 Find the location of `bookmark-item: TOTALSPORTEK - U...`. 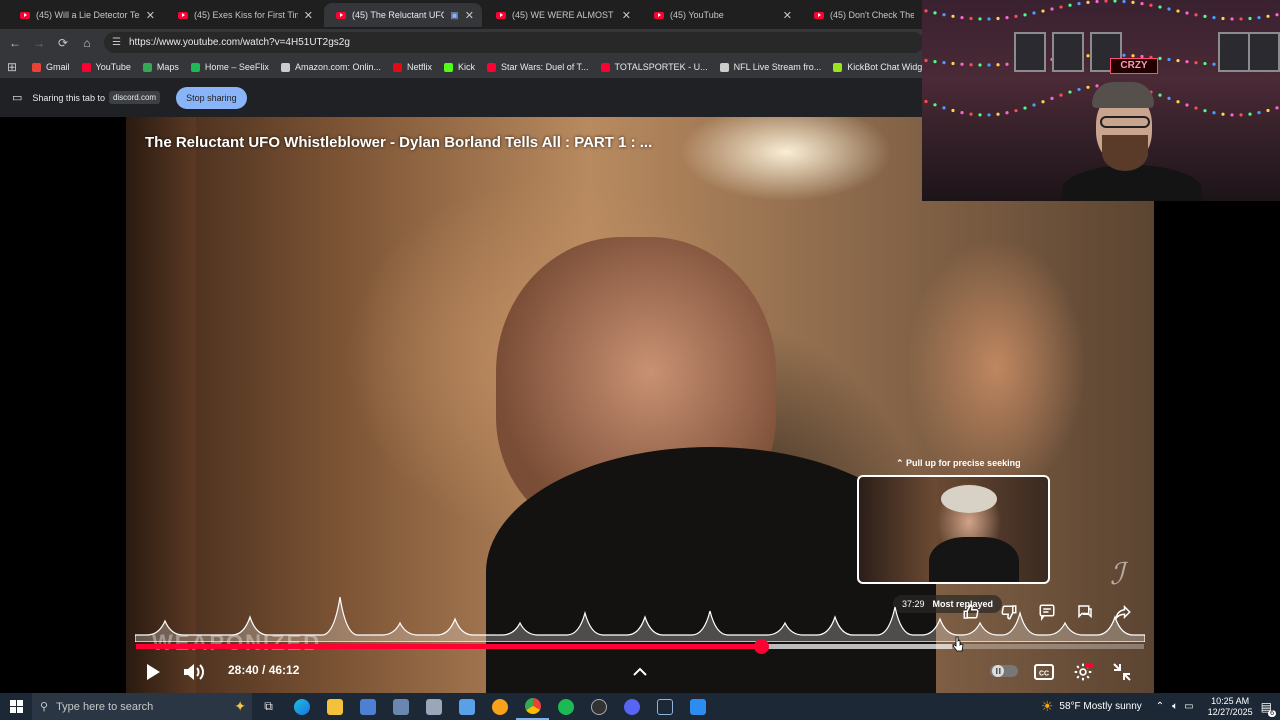

bookmark-item: TOTALSPORTEK - U... is located at coordinates (654, 67).